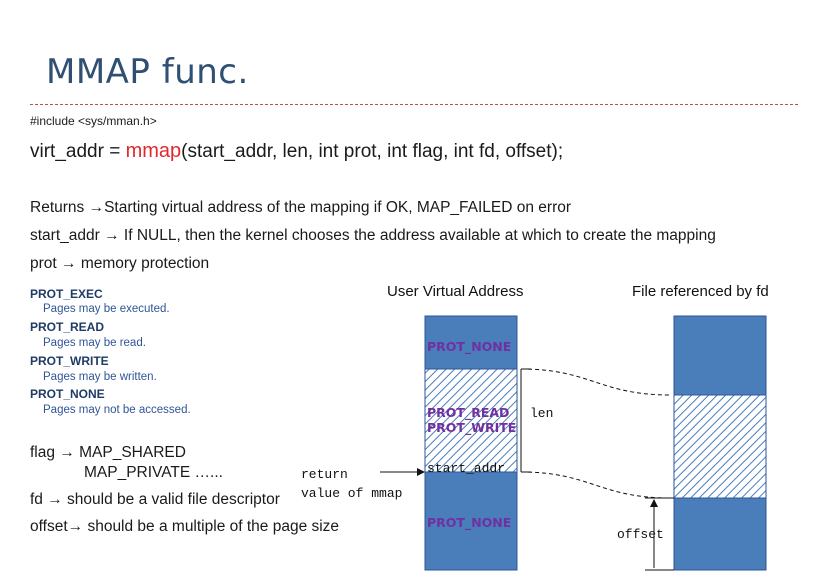 The image size is (837, 582). What do you see at coordinates (720, 534) in the screenshot?
I see `file-block-bottom` at bounding box center [720, 534].